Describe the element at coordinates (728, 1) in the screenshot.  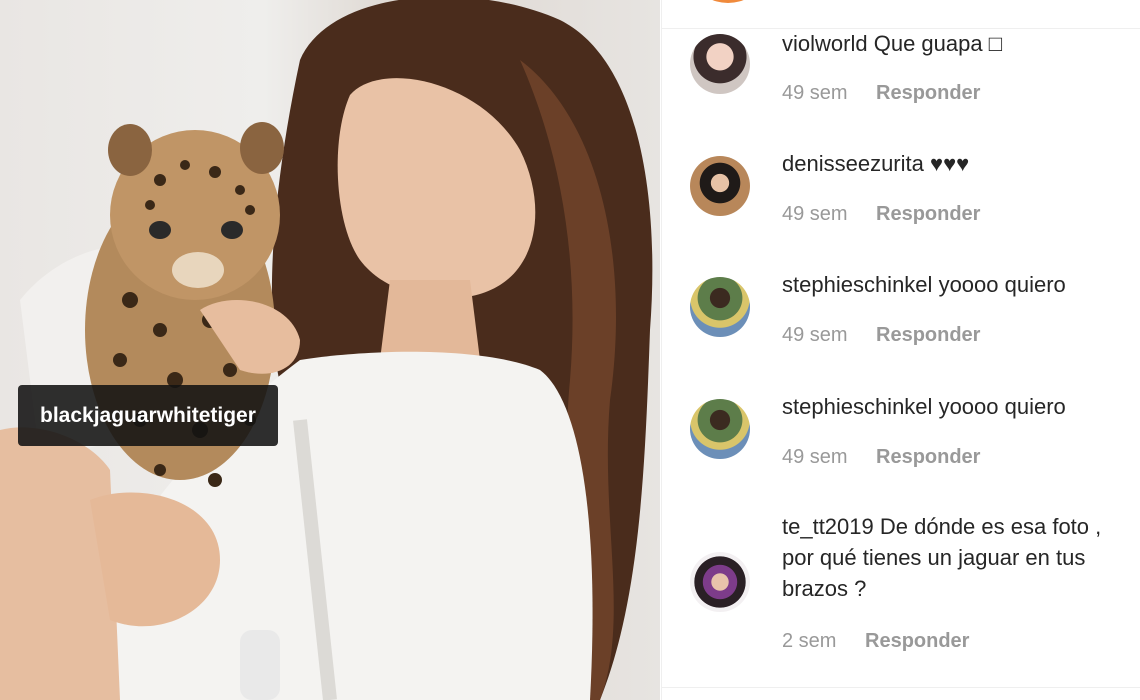
I see `post-author-avatar` at that location.